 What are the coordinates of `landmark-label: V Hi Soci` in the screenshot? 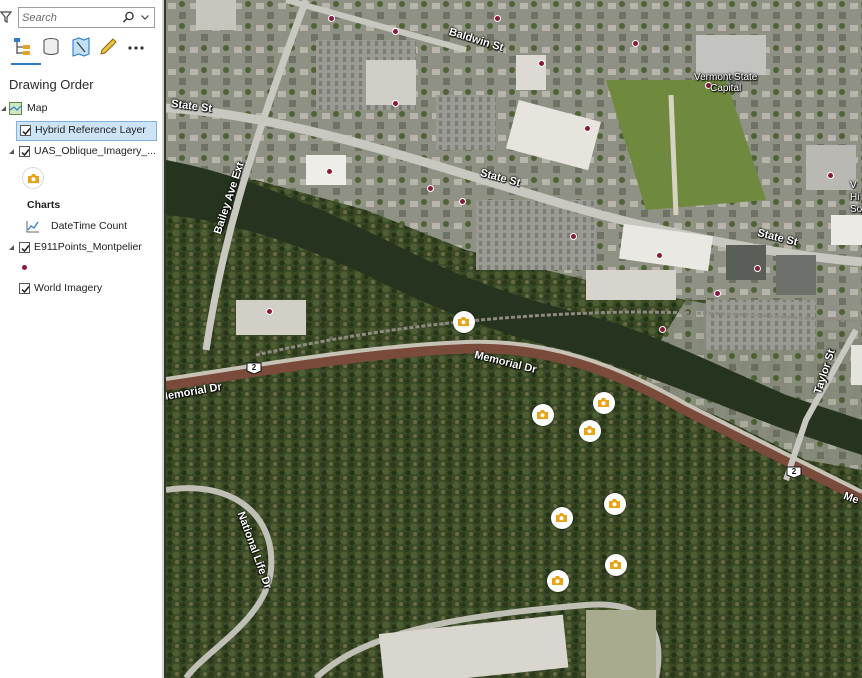 It's located at (856, 197).